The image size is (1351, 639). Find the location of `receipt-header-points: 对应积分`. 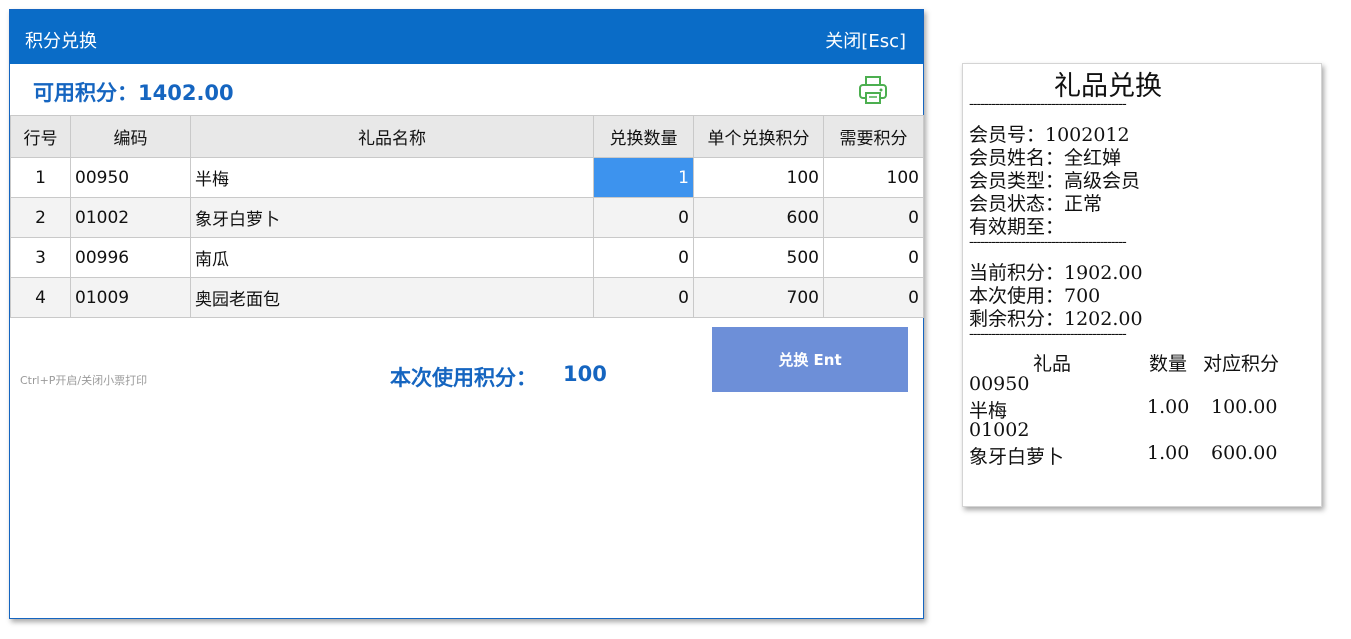

receipt-header-points: 对应积分 is located at coordinates (1241, 364).